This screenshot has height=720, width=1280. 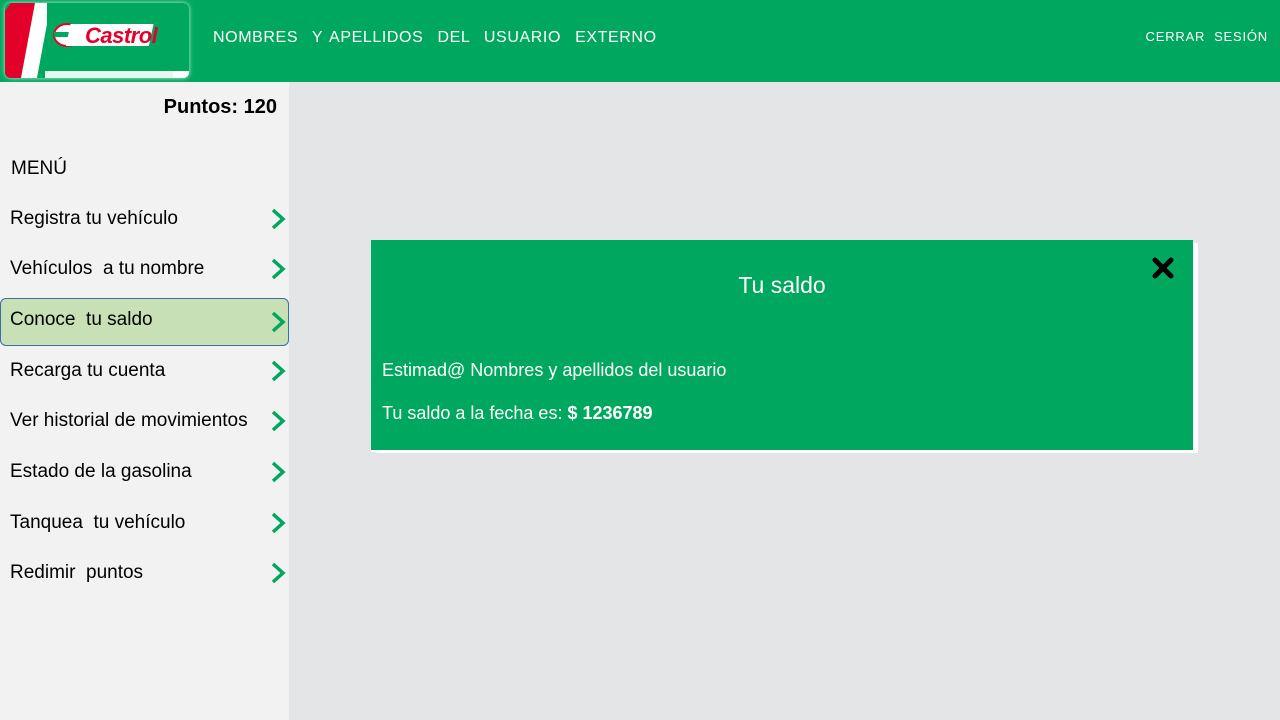 What do you see at coordinates (472, 413) in the screenshot?
I see `balance-label: Tu saldo a la fecha es:` at bounding box center [472, 413].